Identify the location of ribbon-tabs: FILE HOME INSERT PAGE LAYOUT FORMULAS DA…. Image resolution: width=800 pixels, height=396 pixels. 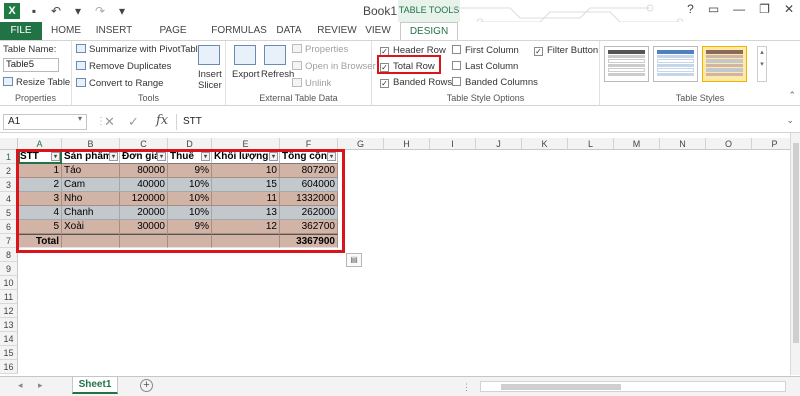
(400, 38).